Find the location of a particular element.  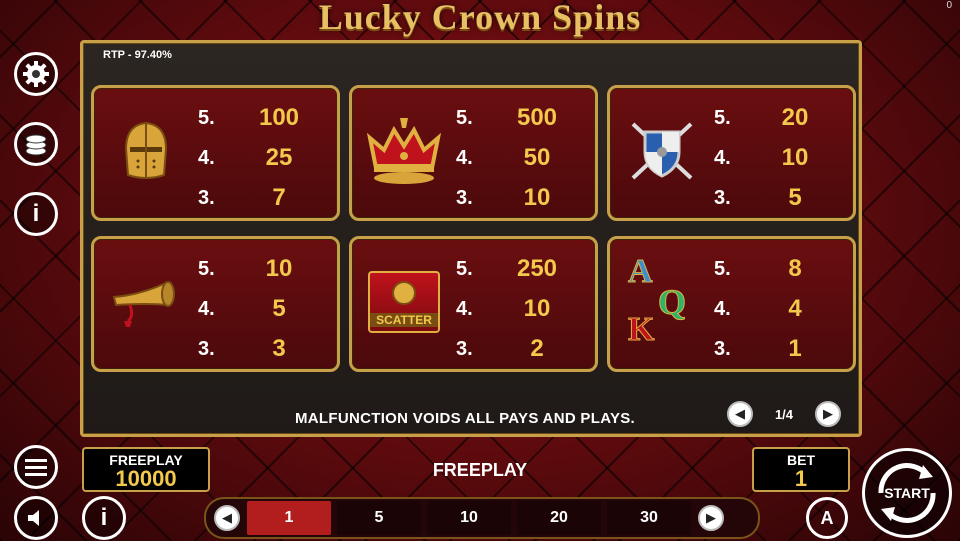

pay-value: 25 is located at coordinates (279, 157).